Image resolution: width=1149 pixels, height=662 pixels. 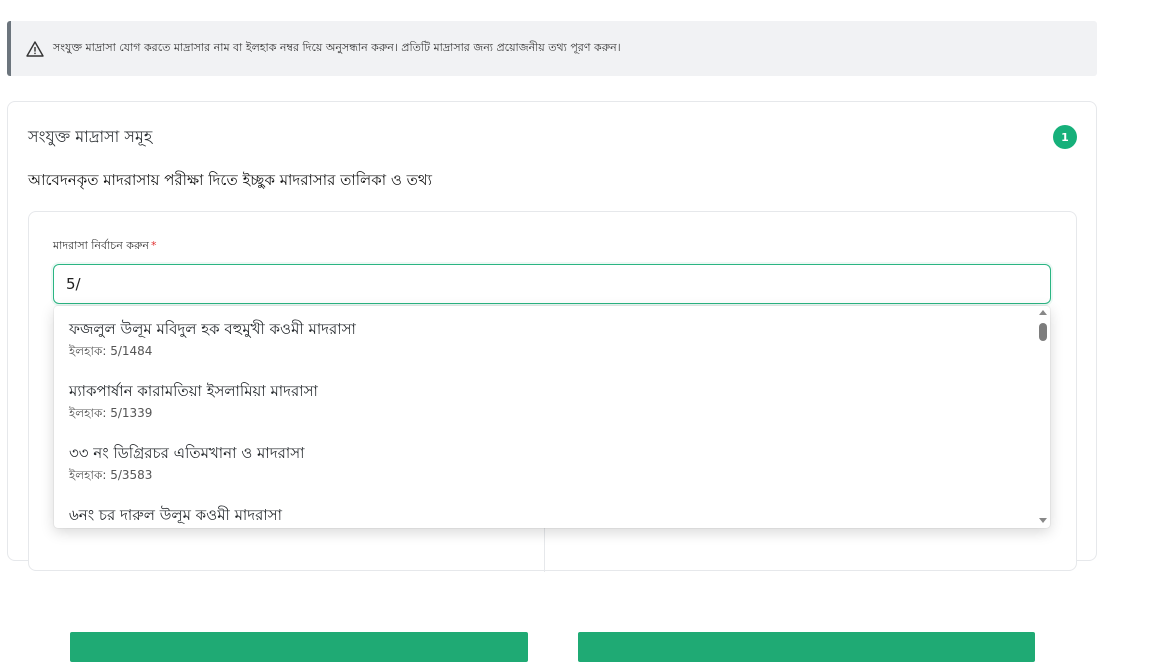 I want to click on madrasa-search-input, so click(x=552, y=284).